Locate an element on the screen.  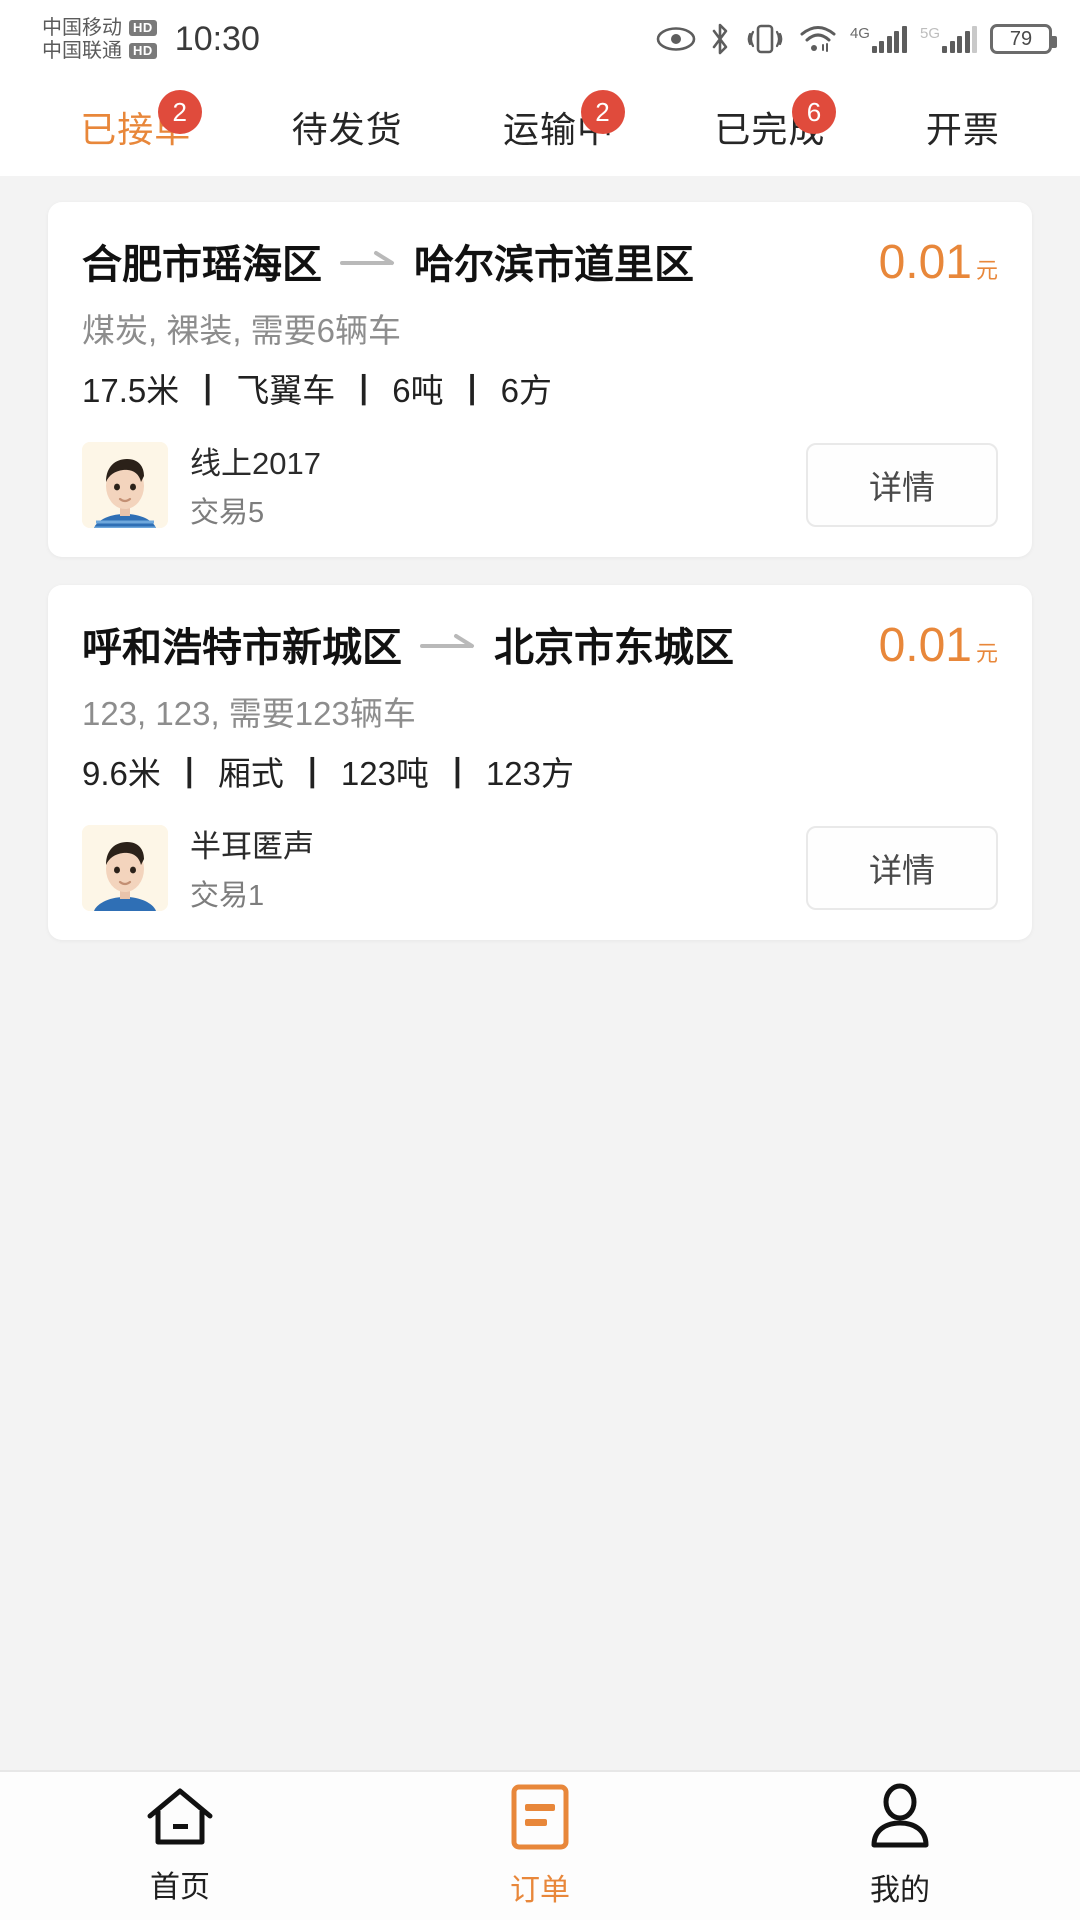
order-route: 合肥市瑶海区 哈尔滨市道里区 is located at coordinates (475, 261).